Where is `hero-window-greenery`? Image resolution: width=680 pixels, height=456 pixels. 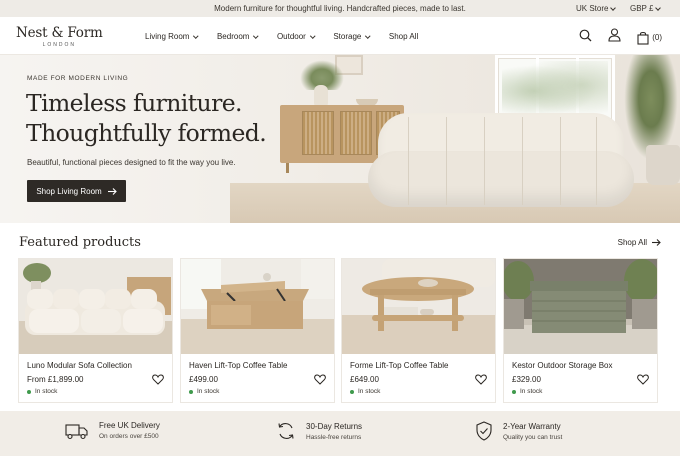
hero-window-greenery is located at coordinates (555, 91).